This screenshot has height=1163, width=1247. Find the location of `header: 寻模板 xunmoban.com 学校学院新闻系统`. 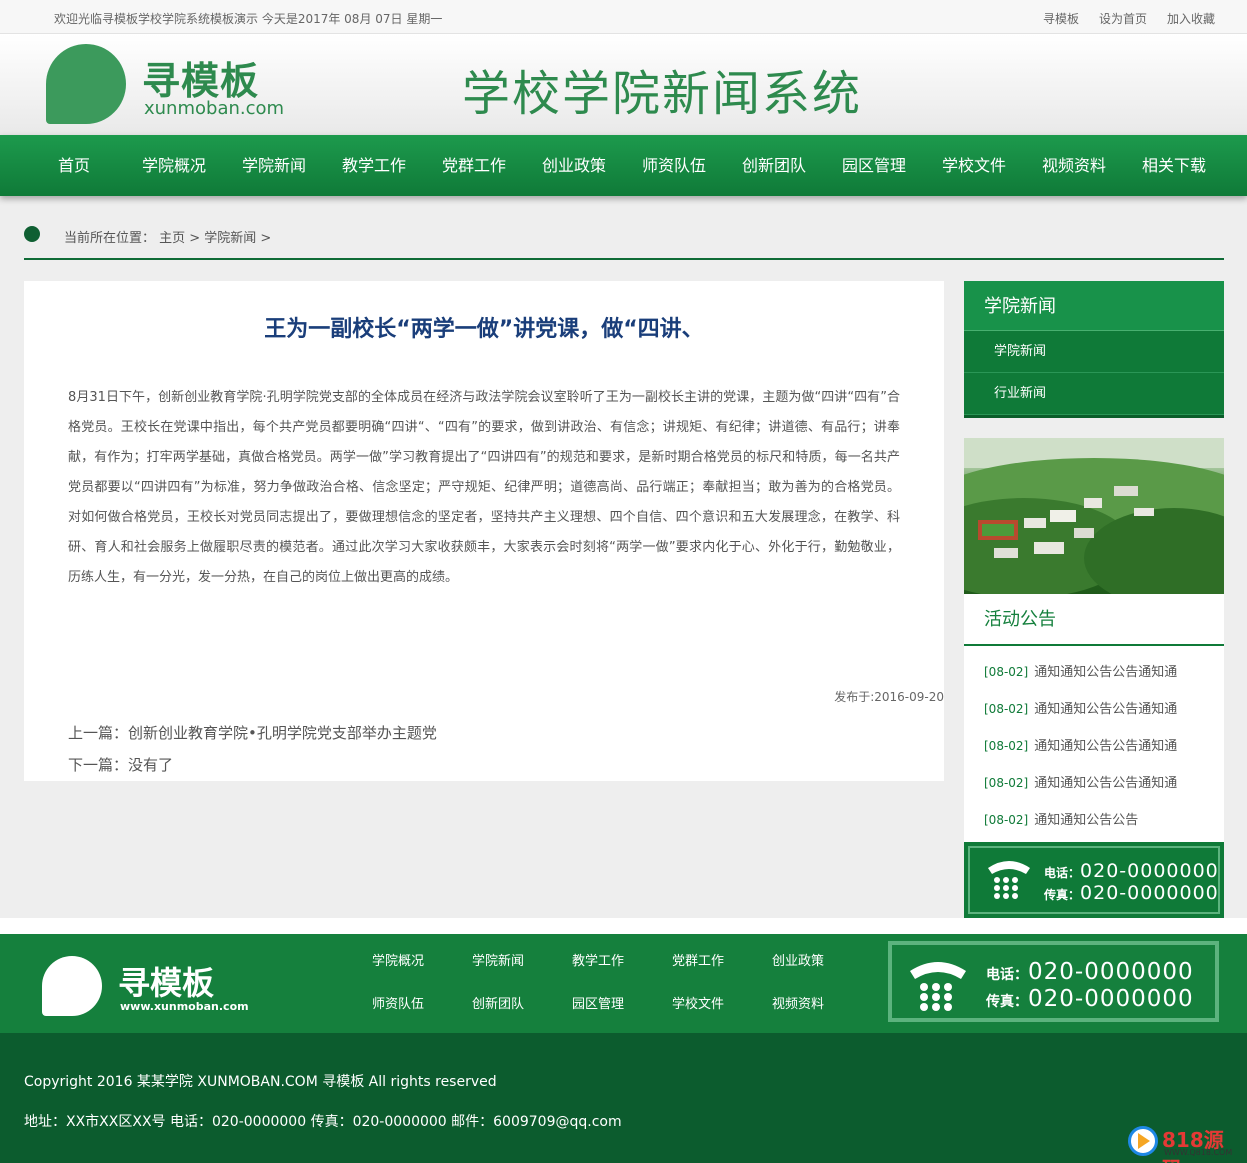

header: 寻模板 xunmoban.com 学校学院新闻系统 is located at coordinates (623, 84).